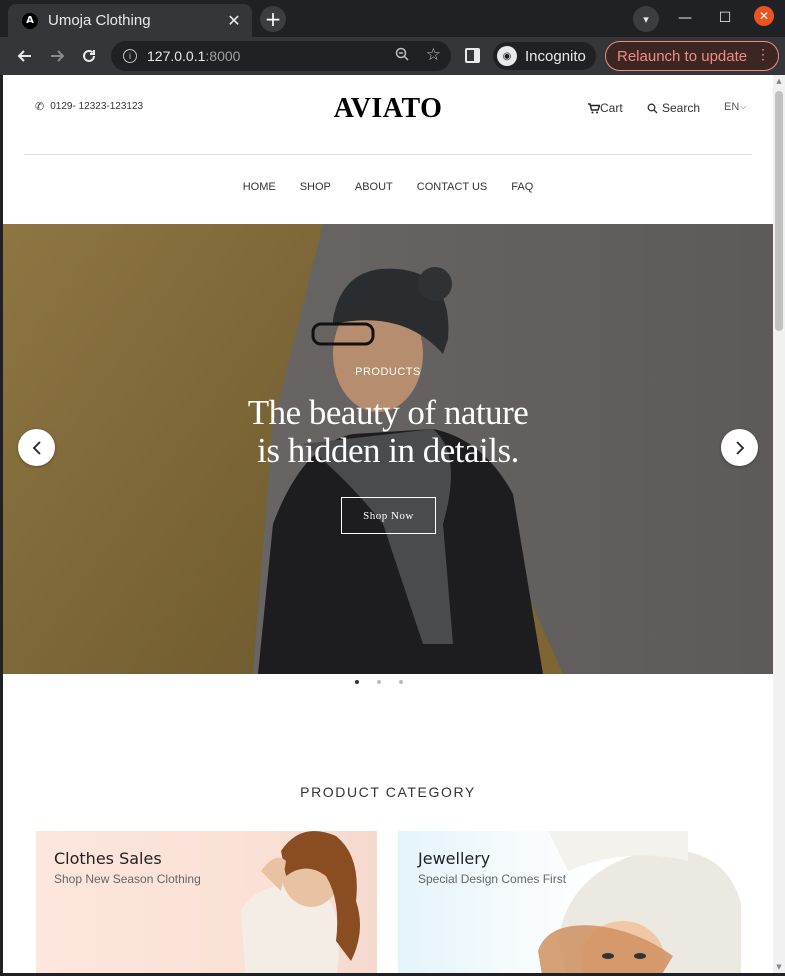 Image resolution: width=785 pixels, height=976 pixels. What do you see at coordinates (273, 19) in the screenshot?
I see `new-tab-button: +` at bounding box center [273, 19].